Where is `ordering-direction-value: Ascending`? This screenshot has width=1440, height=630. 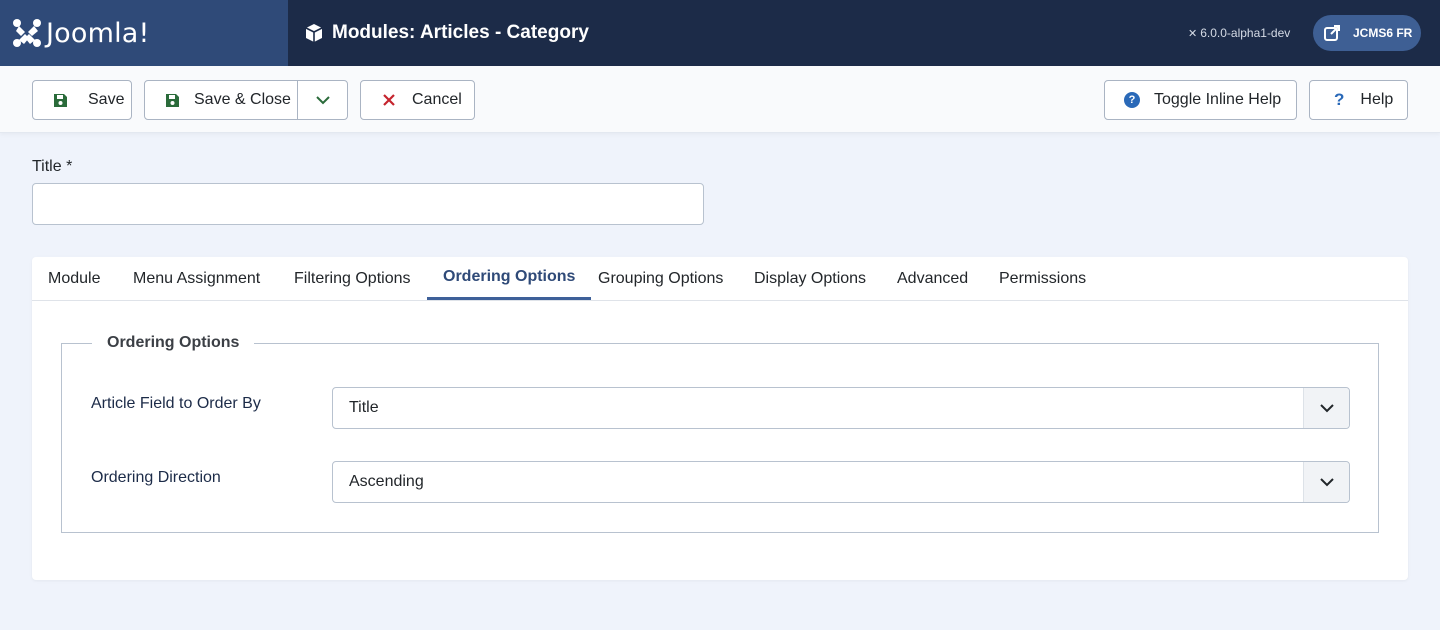
ordering-direction-value: Ascending is located at coordinates (386, 481).